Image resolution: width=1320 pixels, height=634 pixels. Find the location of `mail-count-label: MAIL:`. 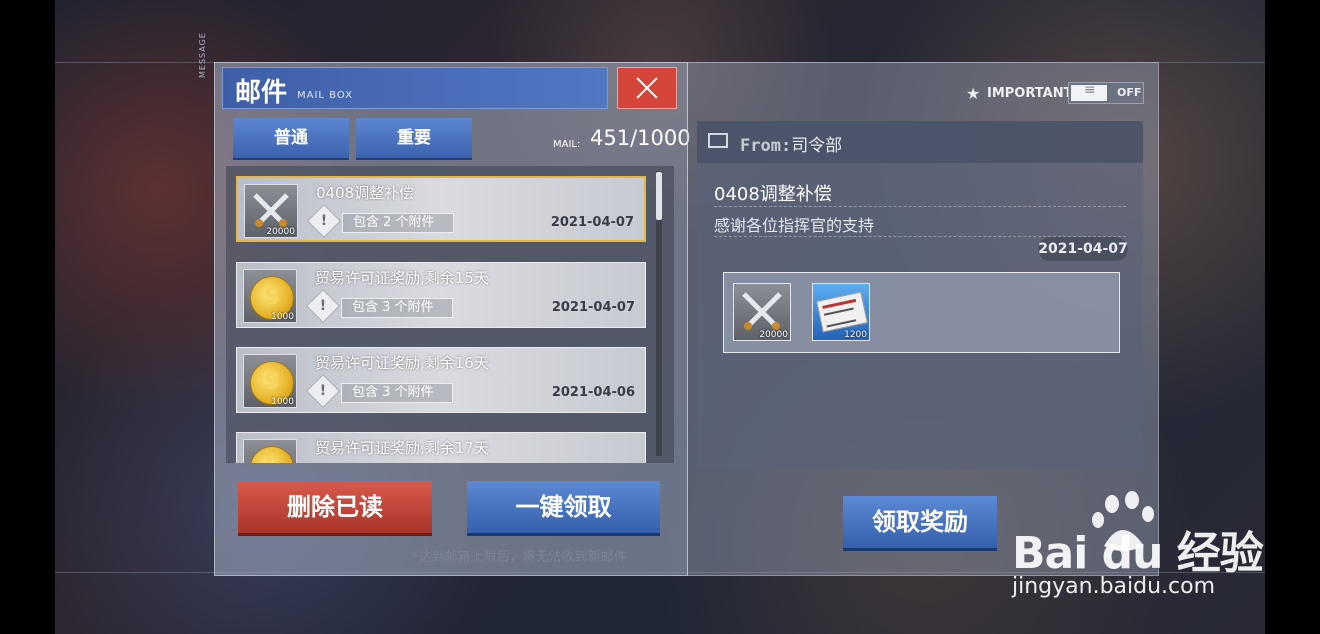

mail-count-label: MAIL: is located at coordinates (567, 144).